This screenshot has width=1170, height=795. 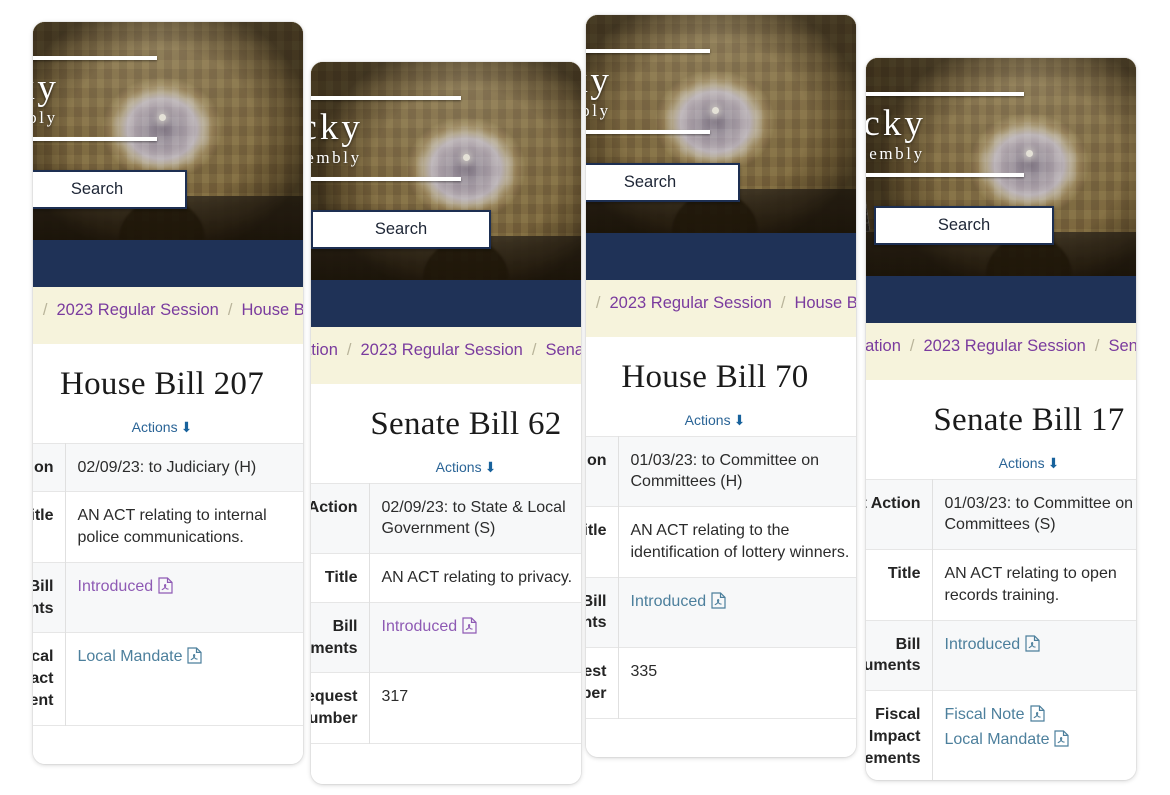 I want to click on logo-general-assembly-text: General Assembly, so click(x=336, y=157).